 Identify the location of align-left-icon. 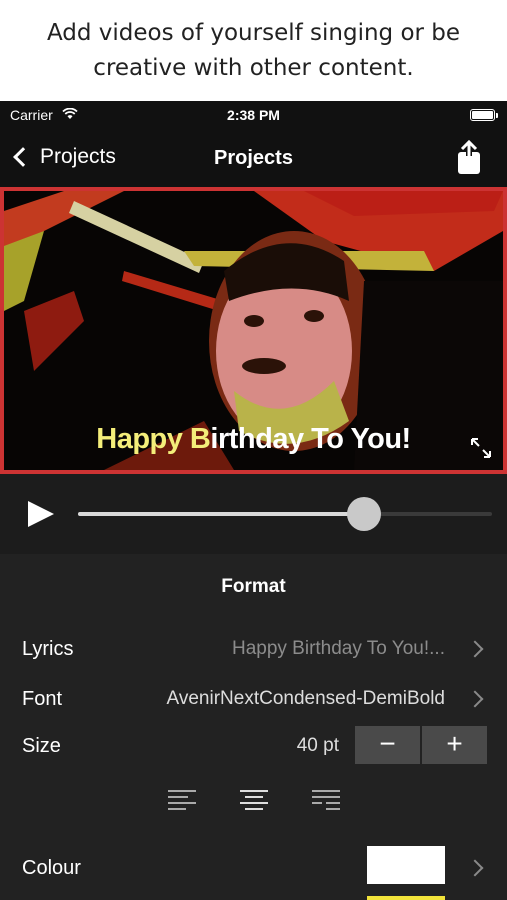
(182, 801).